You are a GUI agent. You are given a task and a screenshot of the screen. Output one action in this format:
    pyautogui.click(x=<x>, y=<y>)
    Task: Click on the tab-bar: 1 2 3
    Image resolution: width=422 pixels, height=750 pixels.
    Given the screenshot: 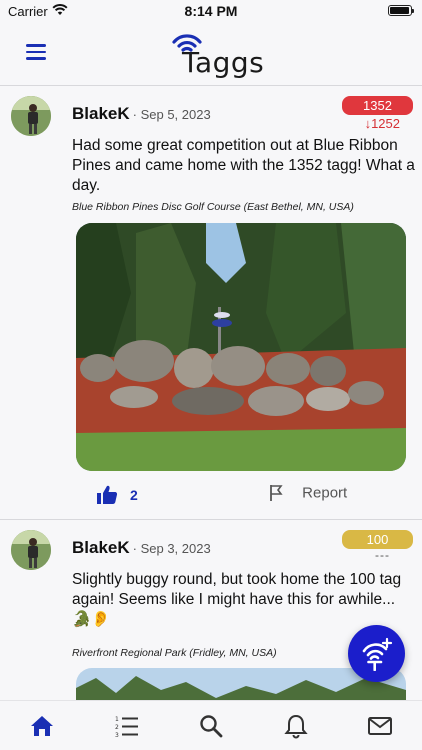 What is the action you would take?
    pyautogui.click(x=211, y=725)
    